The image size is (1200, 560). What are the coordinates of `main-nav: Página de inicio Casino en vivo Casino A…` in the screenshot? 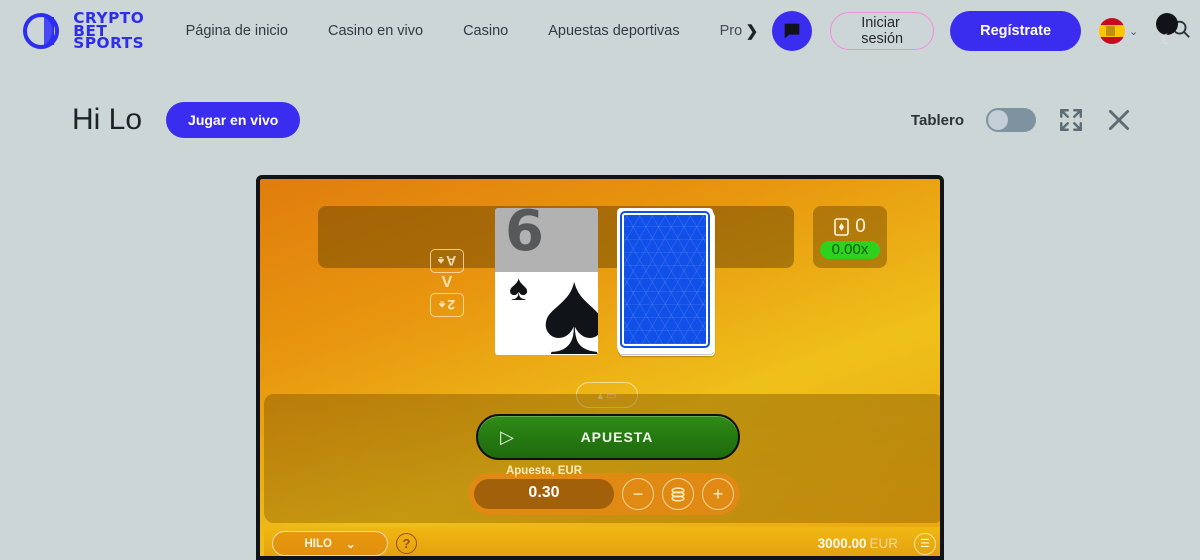 It's located at (469, 31).